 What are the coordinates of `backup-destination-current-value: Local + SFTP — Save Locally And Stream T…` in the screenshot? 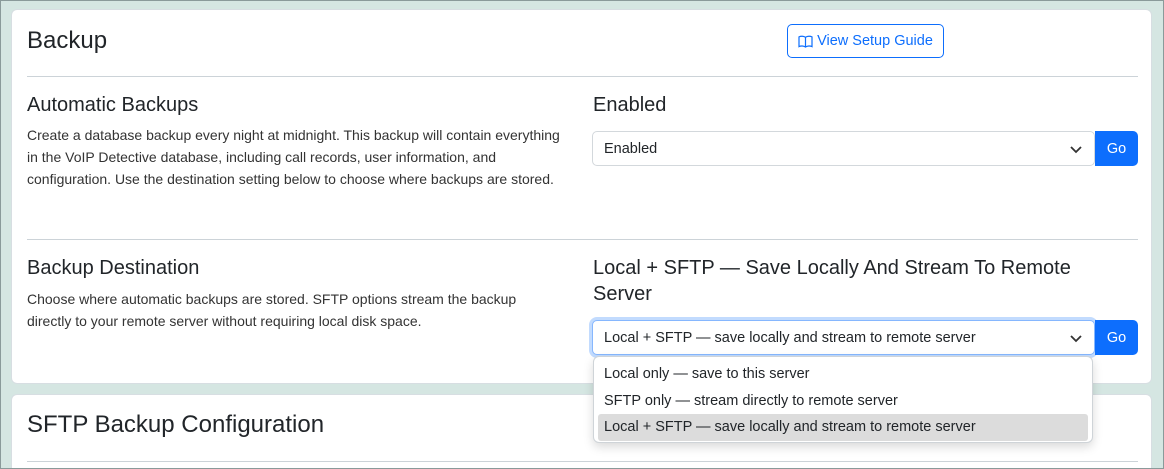 It's located at (832, 281).